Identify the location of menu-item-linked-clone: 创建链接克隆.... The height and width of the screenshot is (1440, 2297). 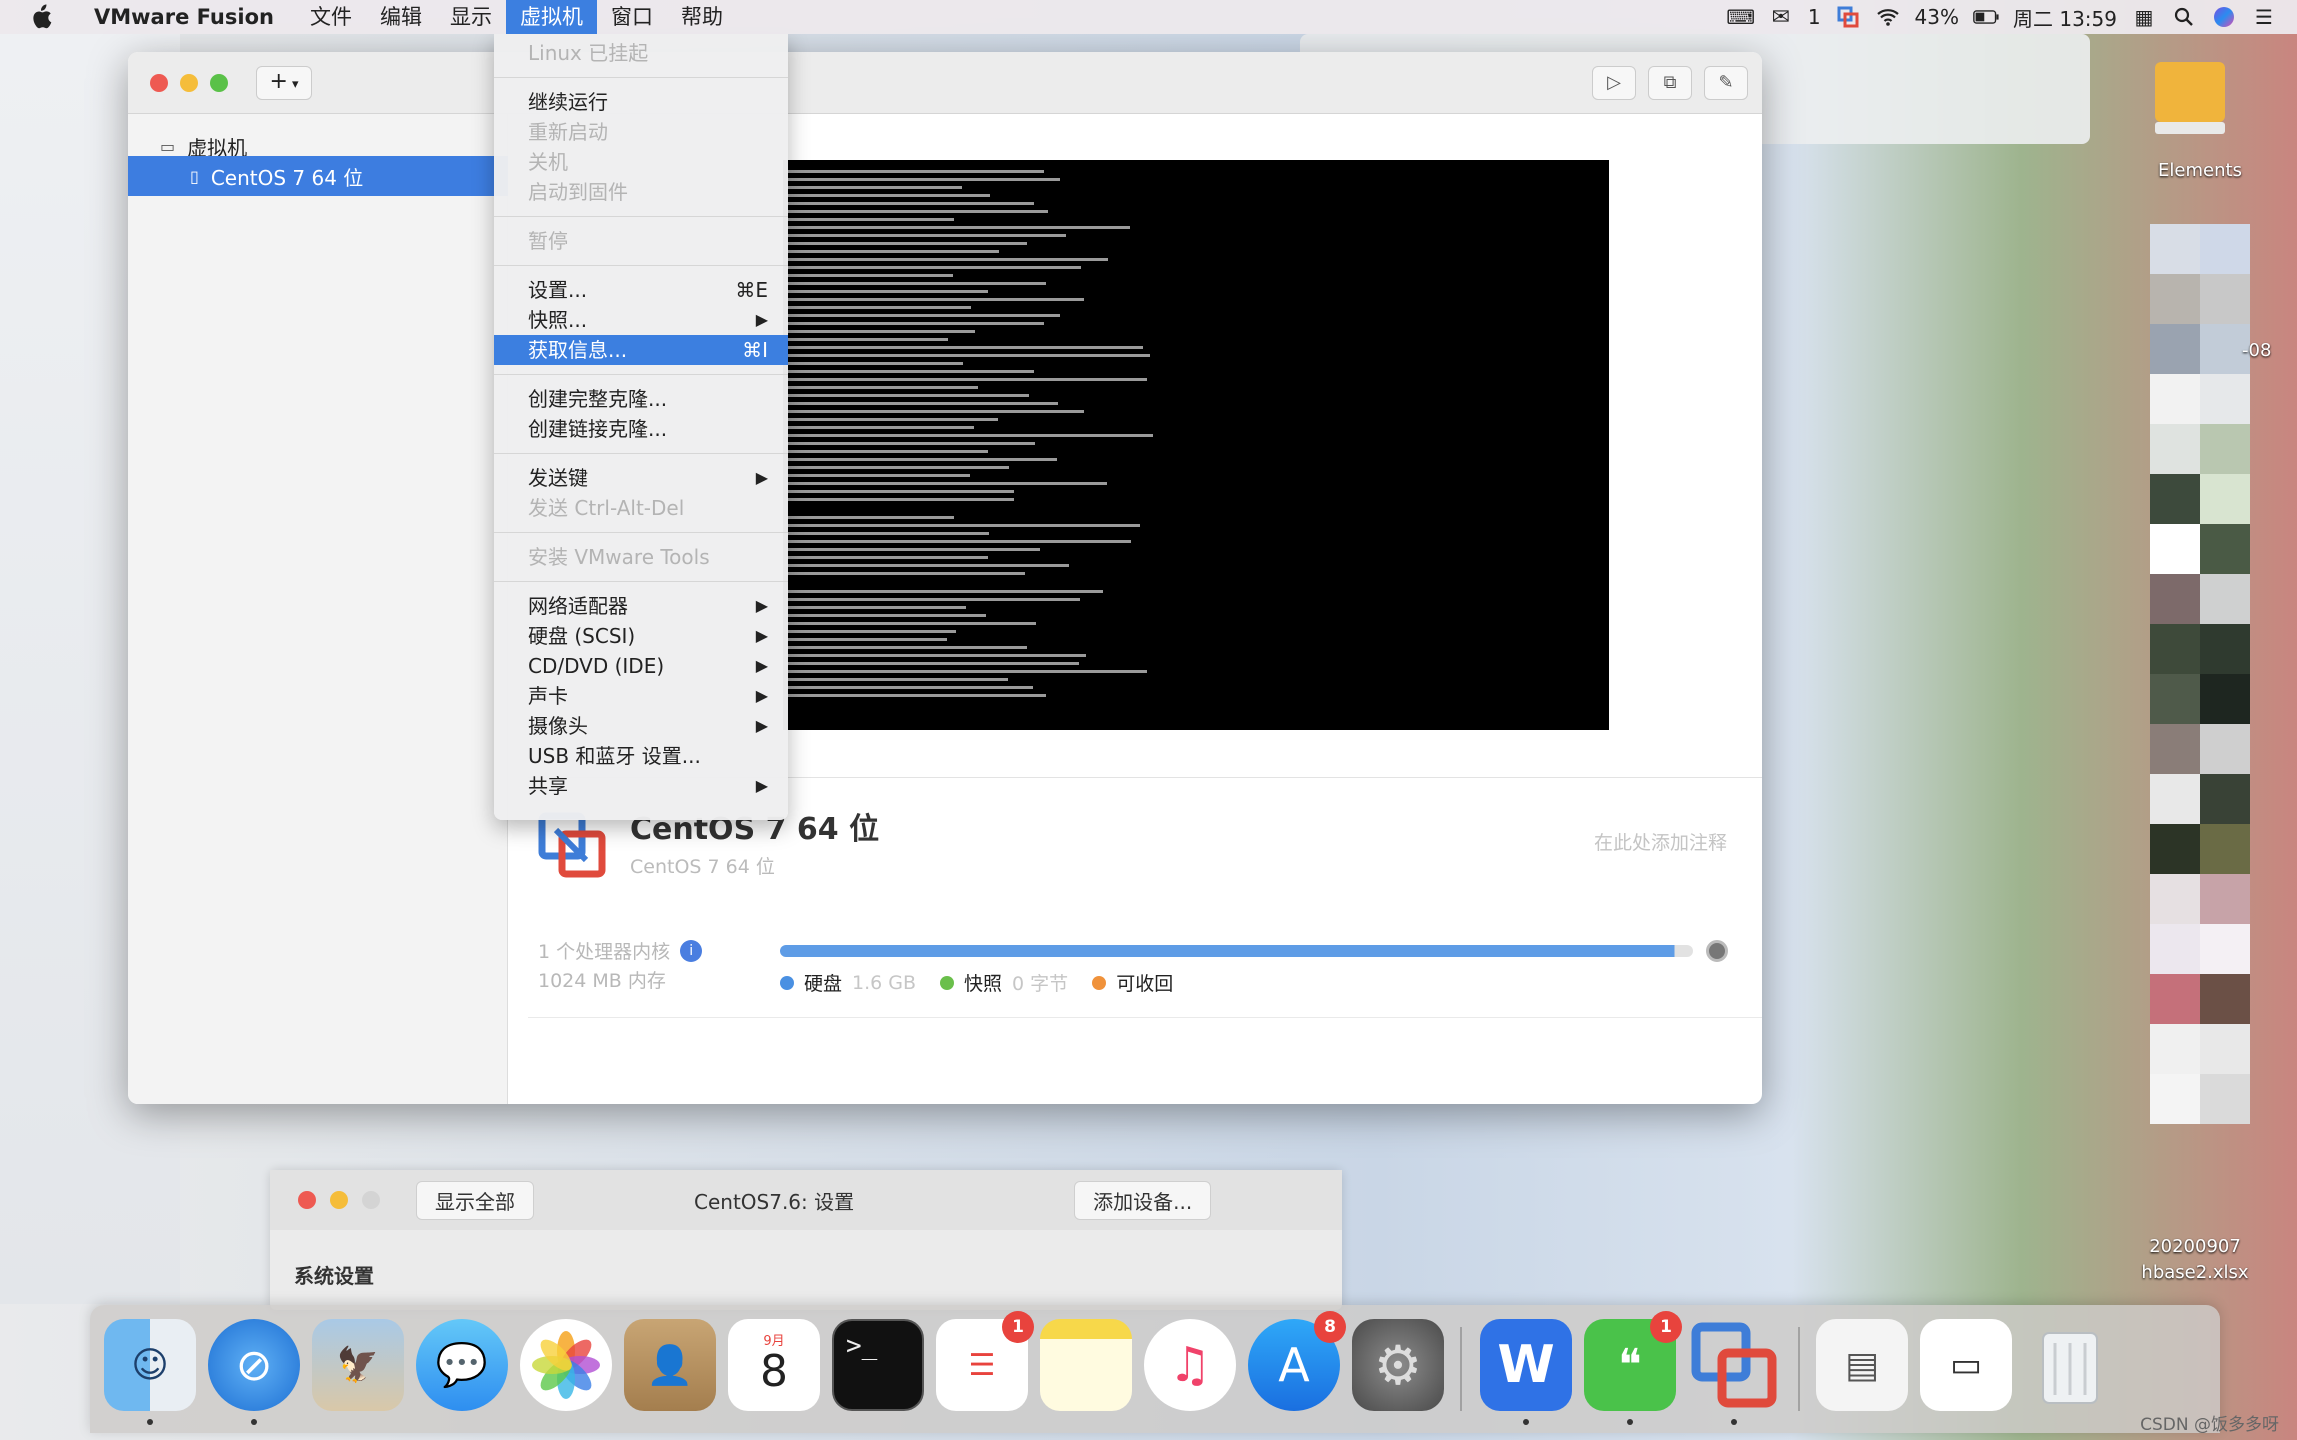
(641, 429).